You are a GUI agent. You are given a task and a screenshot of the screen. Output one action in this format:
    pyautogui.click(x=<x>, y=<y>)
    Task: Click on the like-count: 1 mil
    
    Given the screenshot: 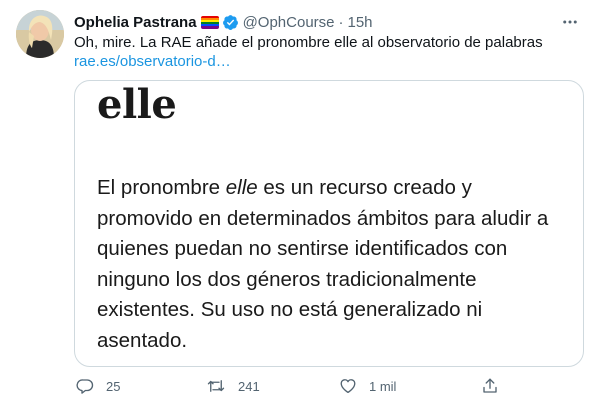 What is the action you would take?
    pyautogui.click(x=383, y=386)
    